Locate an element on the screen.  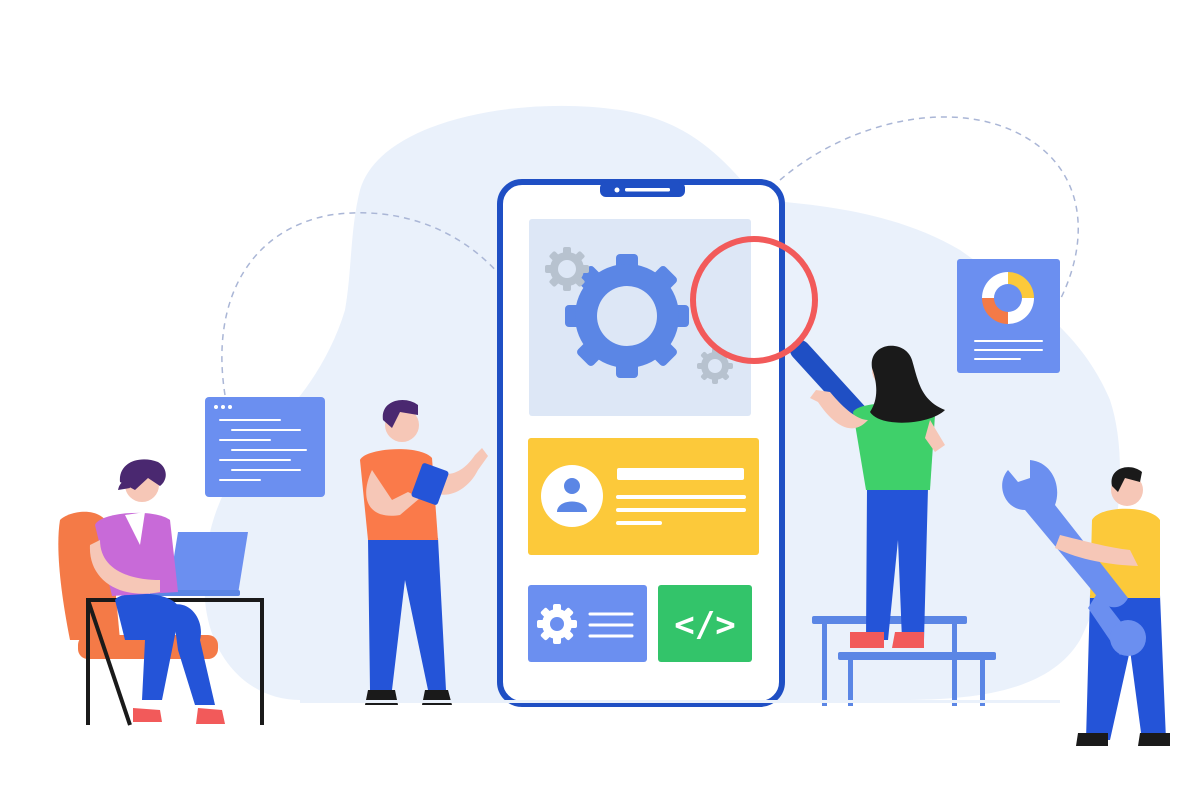
code-window-card is located at coordinates (265, 447).